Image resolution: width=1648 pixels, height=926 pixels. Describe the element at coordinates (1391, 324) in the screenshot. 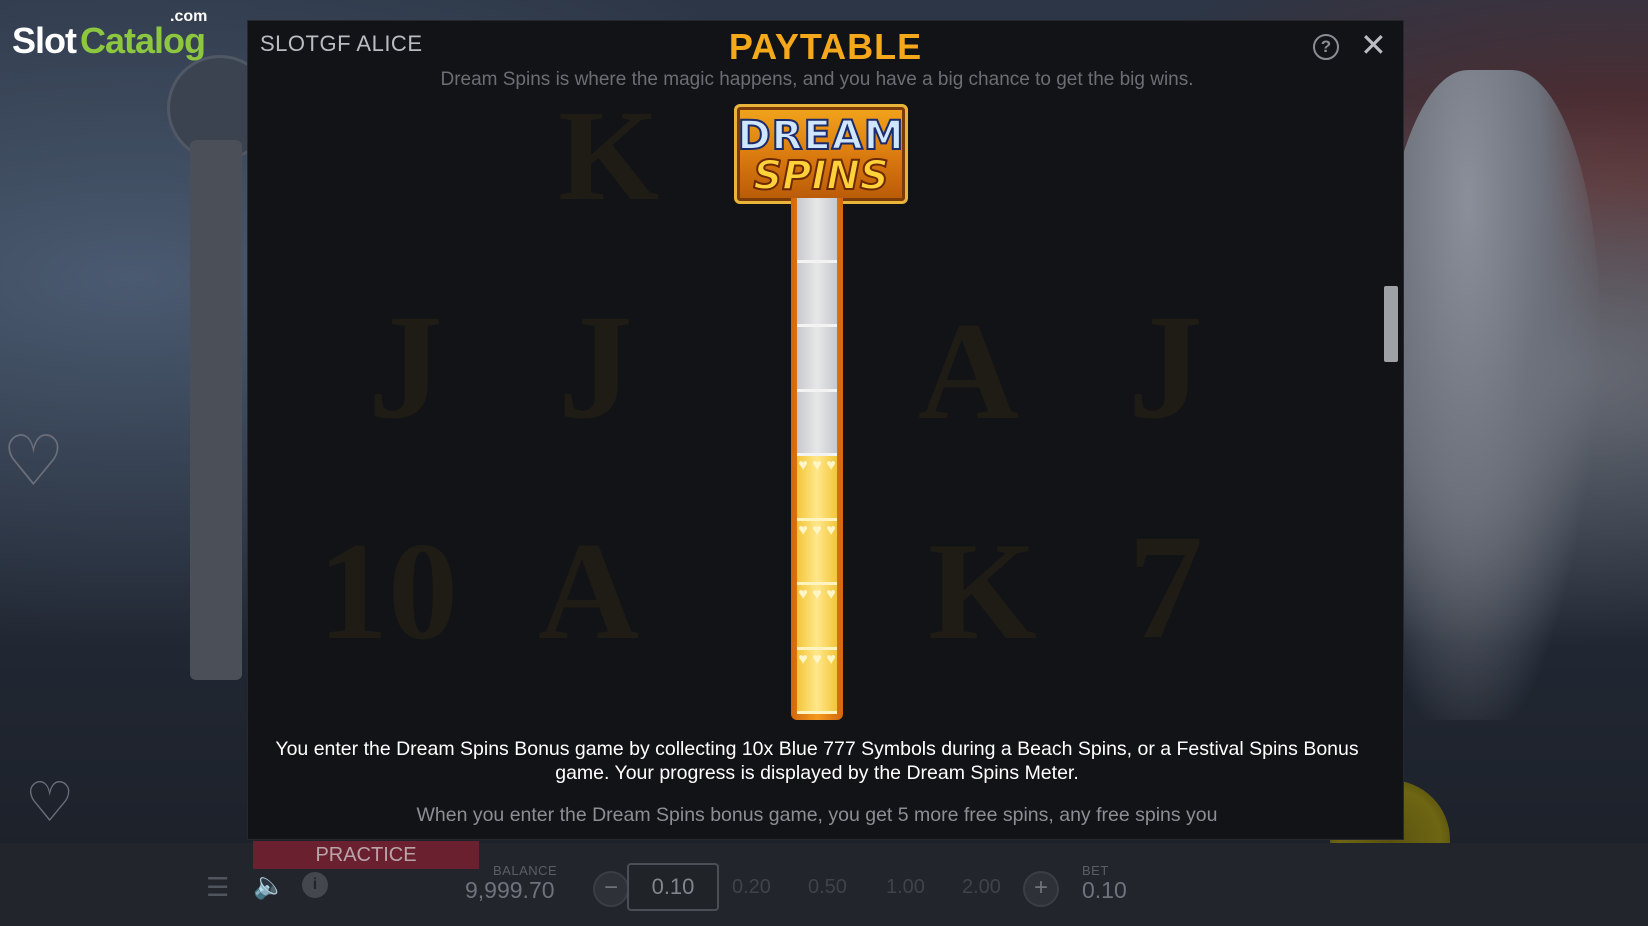

I see `scrollbar-thumb` at that location.